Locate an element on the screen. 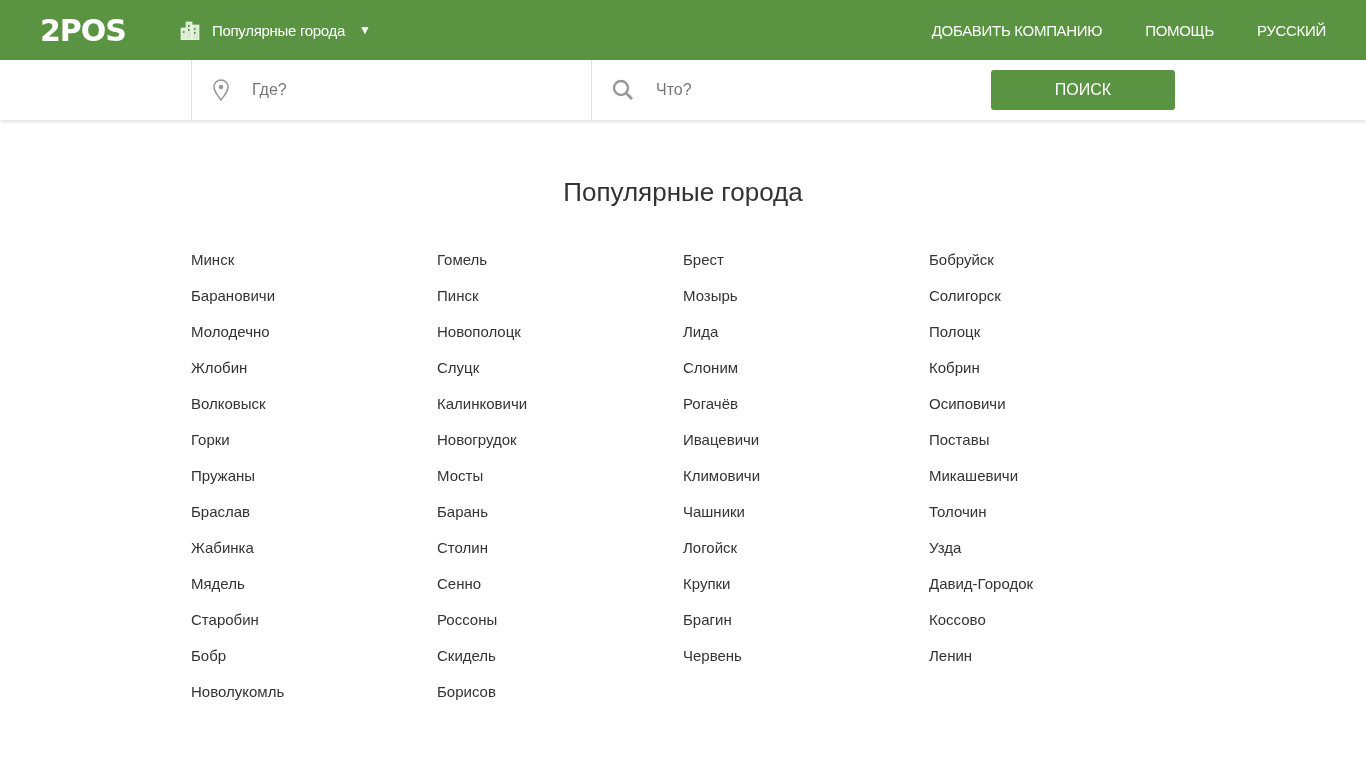 The width and height of the screenshot is (1366, 768). city-link: Лида is located at coordinates (701, 340).